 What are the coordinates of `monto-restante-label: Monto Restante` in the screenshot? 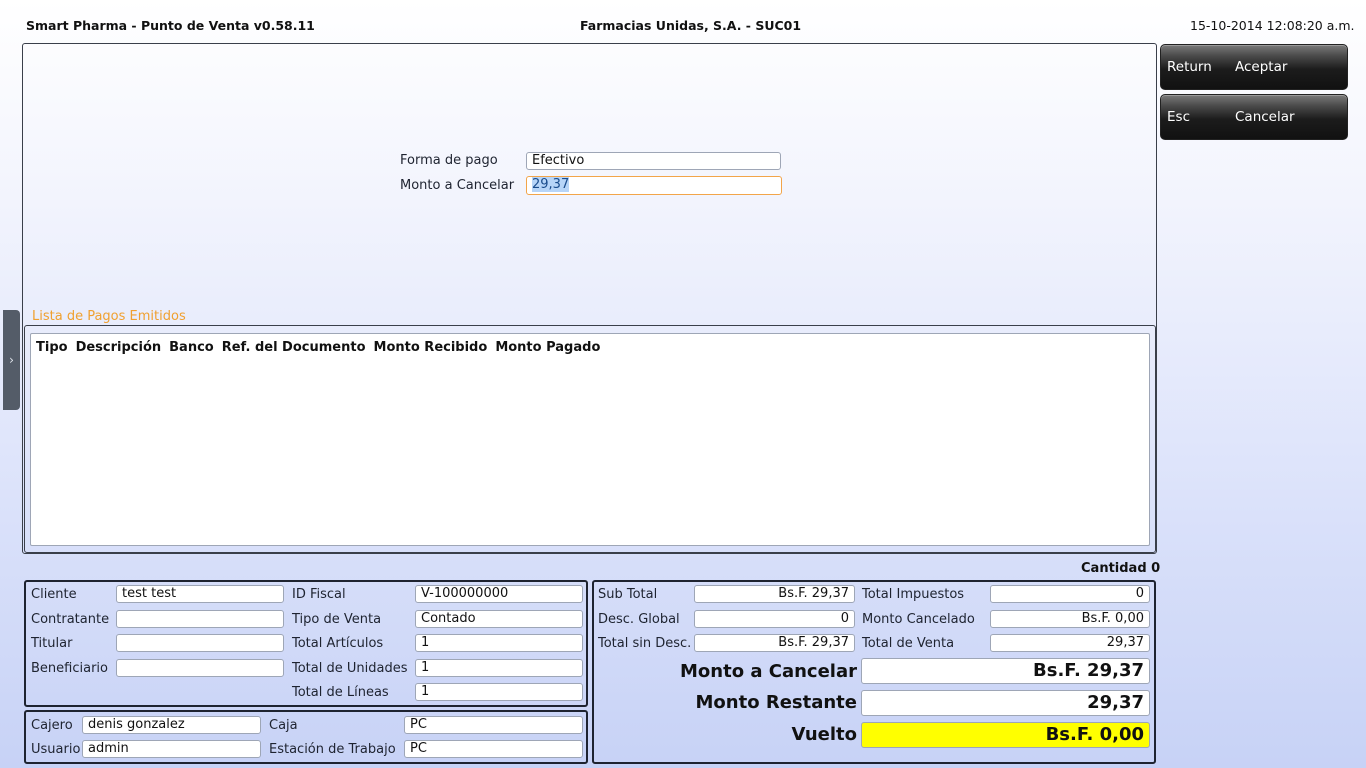 It's located at (776, 702).